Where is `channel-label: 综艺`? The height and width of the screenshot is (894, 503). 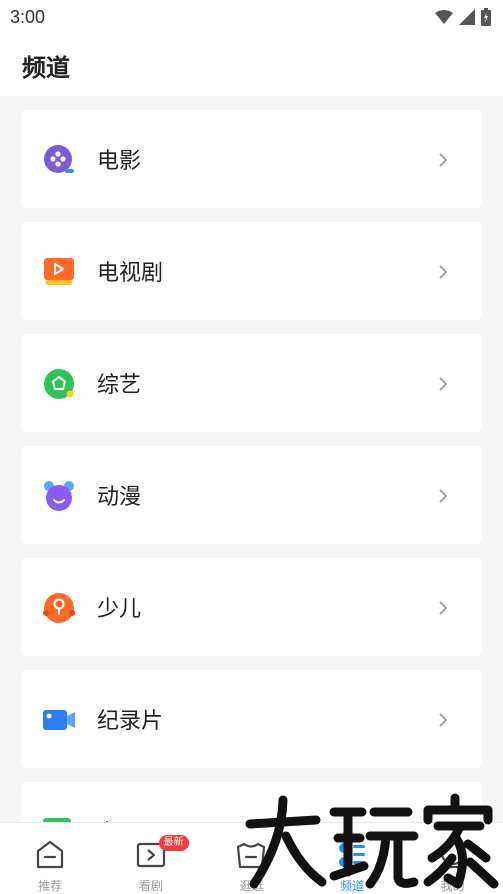 channel-label: 综艺 is located at coordinates (119, 385).